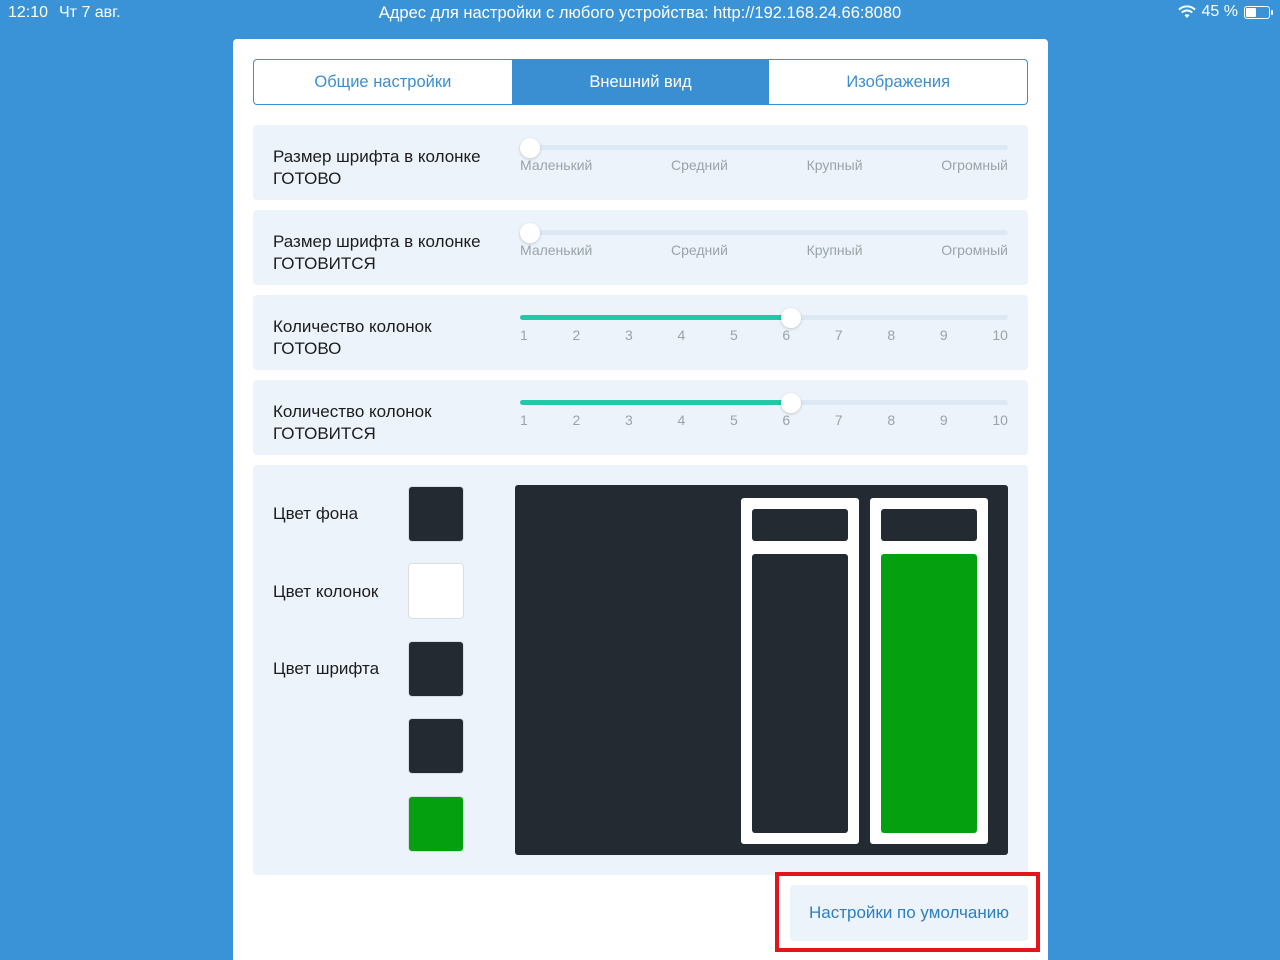  I want to click on font-size-cooking-slider: Маленький Средний Крупный Огромный, so click(764, 246).